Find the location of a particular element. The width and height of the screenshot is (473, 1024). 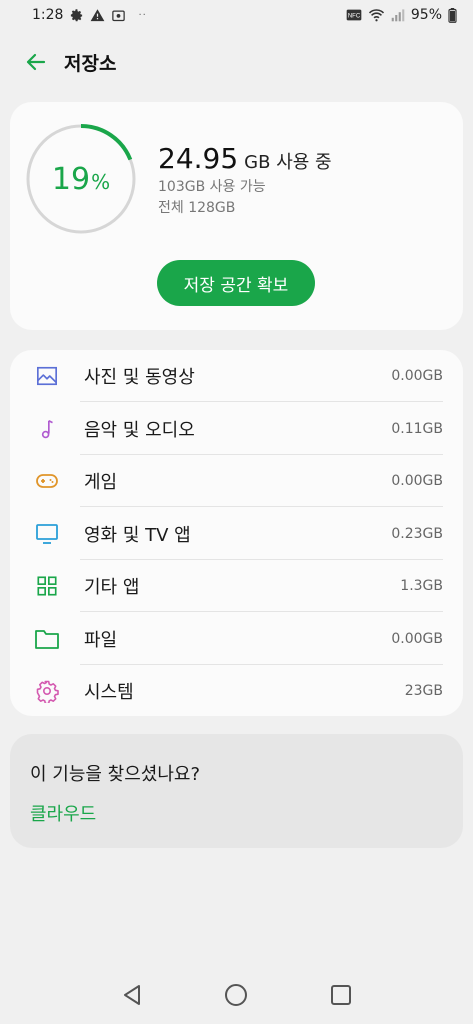

back-arrow-icon is located at coordinates (36, 62).